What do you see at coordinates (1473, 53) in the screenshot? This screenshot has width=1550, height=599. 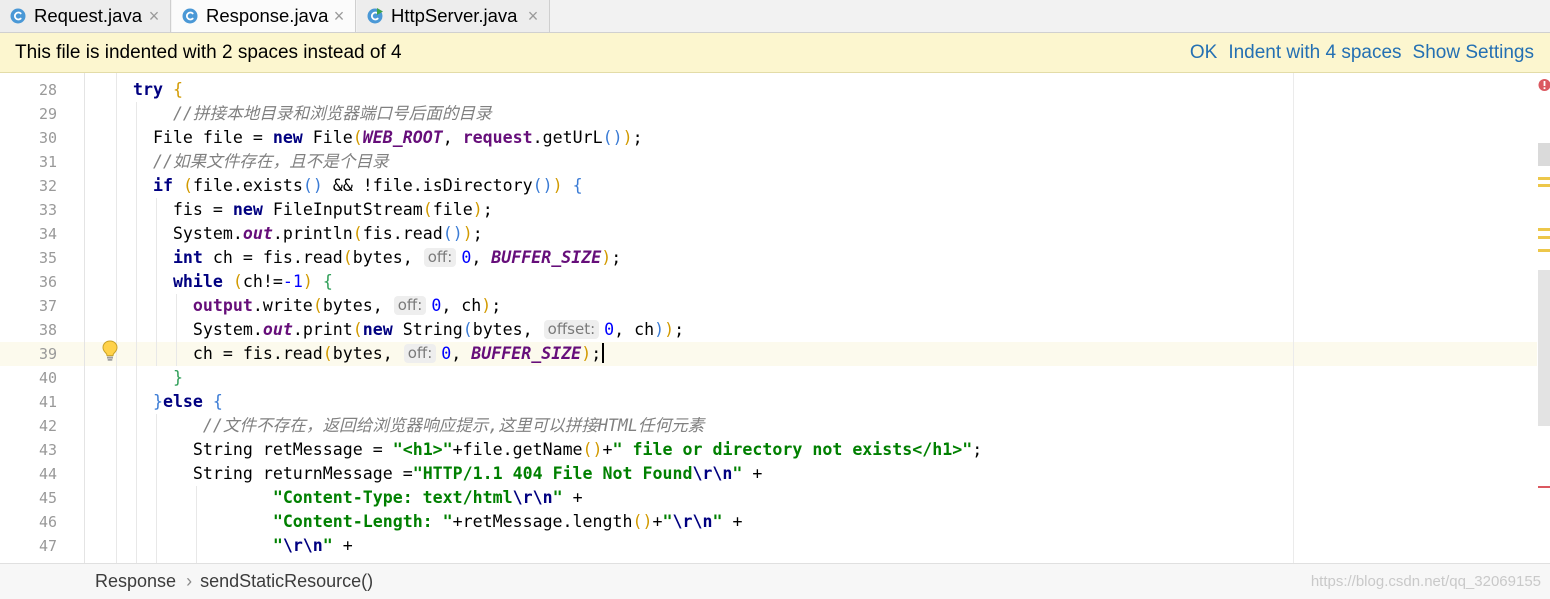 I see `show-settings-link: Show Settings` at bounding box center [1473, 53].